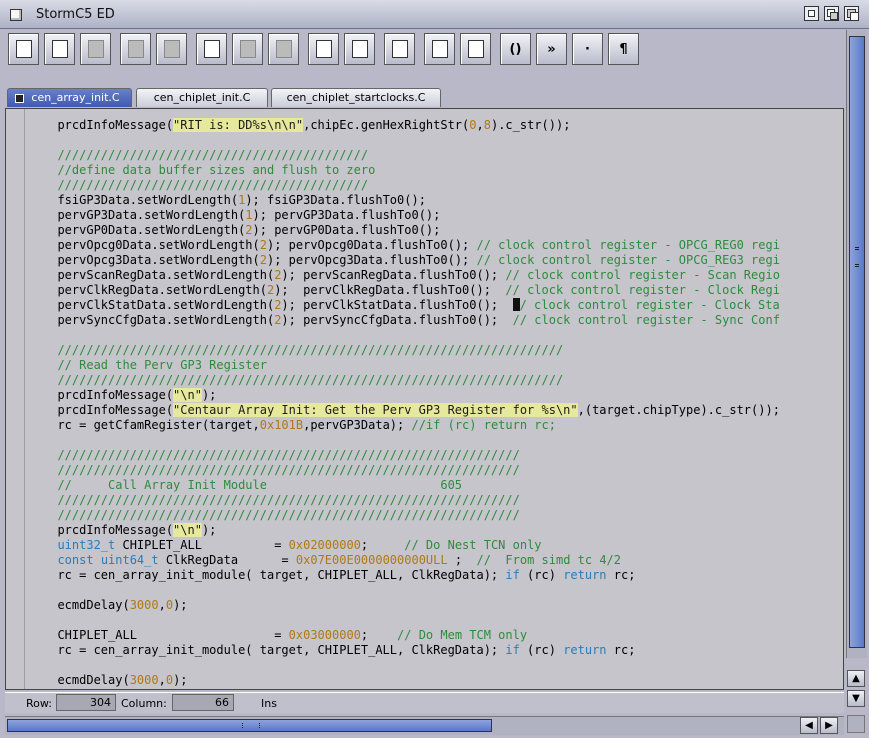 The height and width of the screenshot is (738, 869). I want to click on close-window-icon, so click(16, 15).